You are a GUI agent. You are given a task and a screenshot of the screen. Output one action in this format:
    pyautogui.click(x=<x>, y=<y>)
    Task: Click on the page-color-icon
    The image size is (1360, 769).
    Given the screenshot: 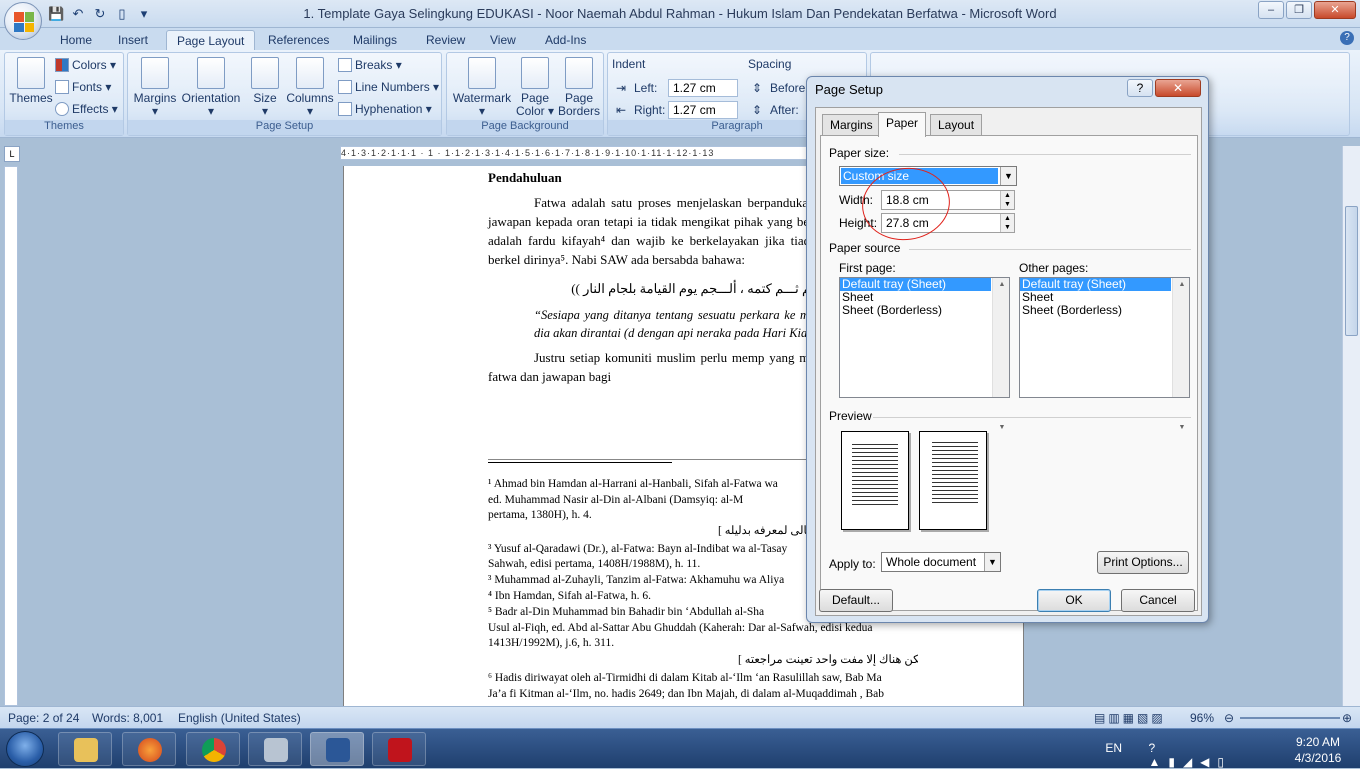 What is the action you would take?
    pyautogui.click(x=535, y=73)
    